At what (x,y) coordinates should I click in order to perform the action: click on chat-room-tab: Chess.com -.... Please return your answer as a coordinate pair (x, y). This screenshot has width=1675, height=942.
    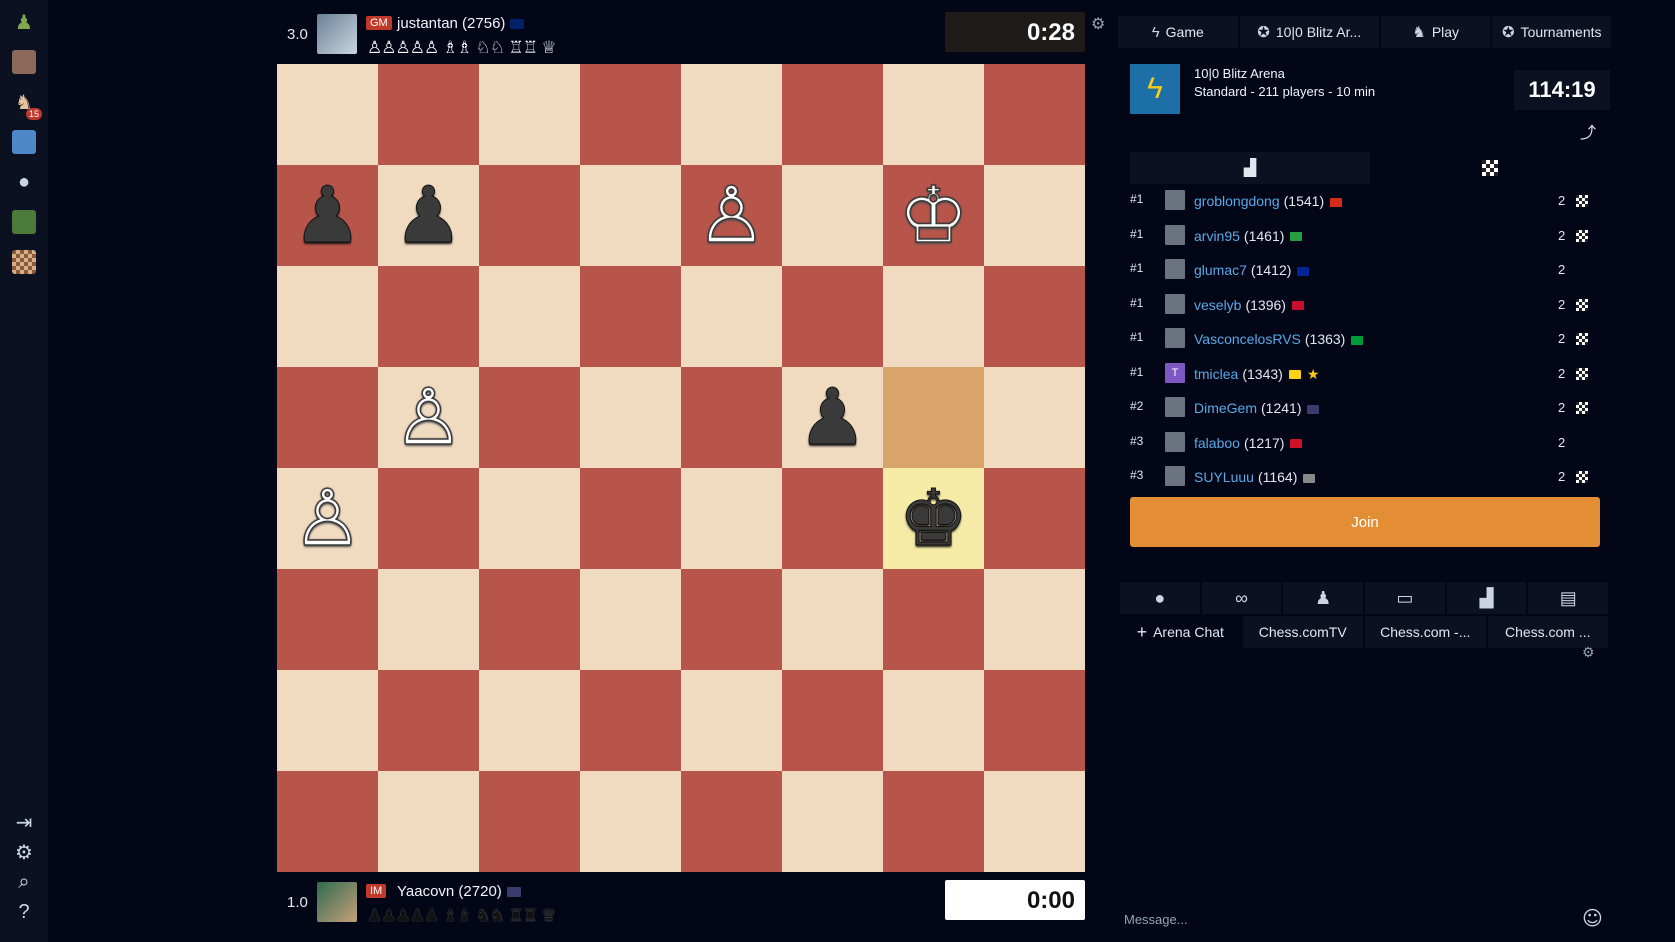
    Looking at the image, I should click on (1425, 632).